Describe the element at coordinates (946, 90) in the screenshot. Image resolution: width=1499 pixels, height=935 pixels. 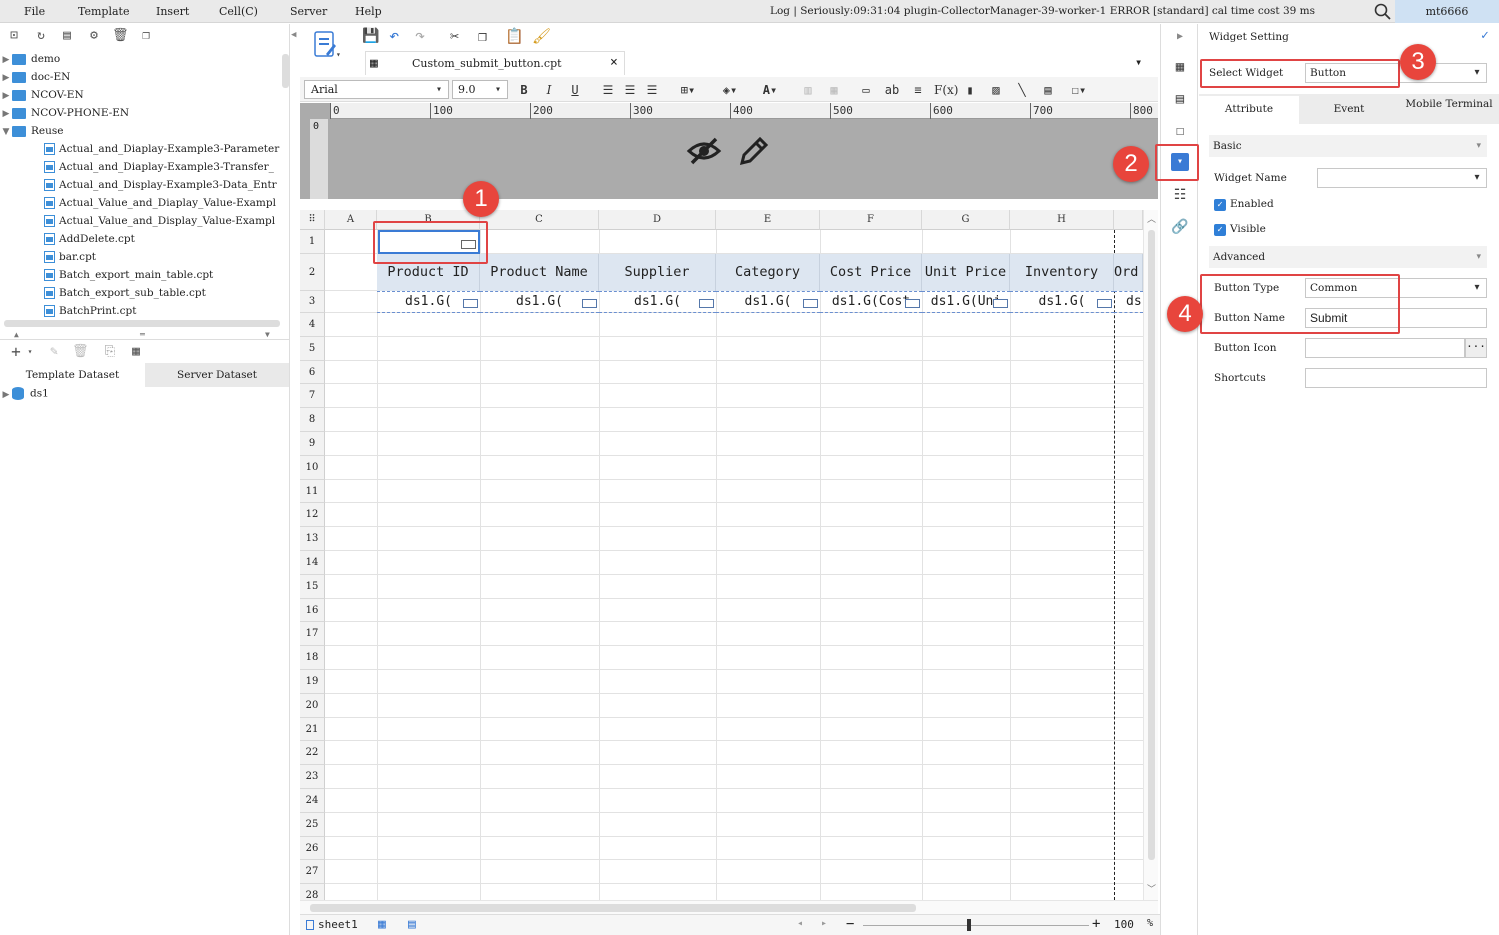
I see `formula-icon: F(x)` at that location.